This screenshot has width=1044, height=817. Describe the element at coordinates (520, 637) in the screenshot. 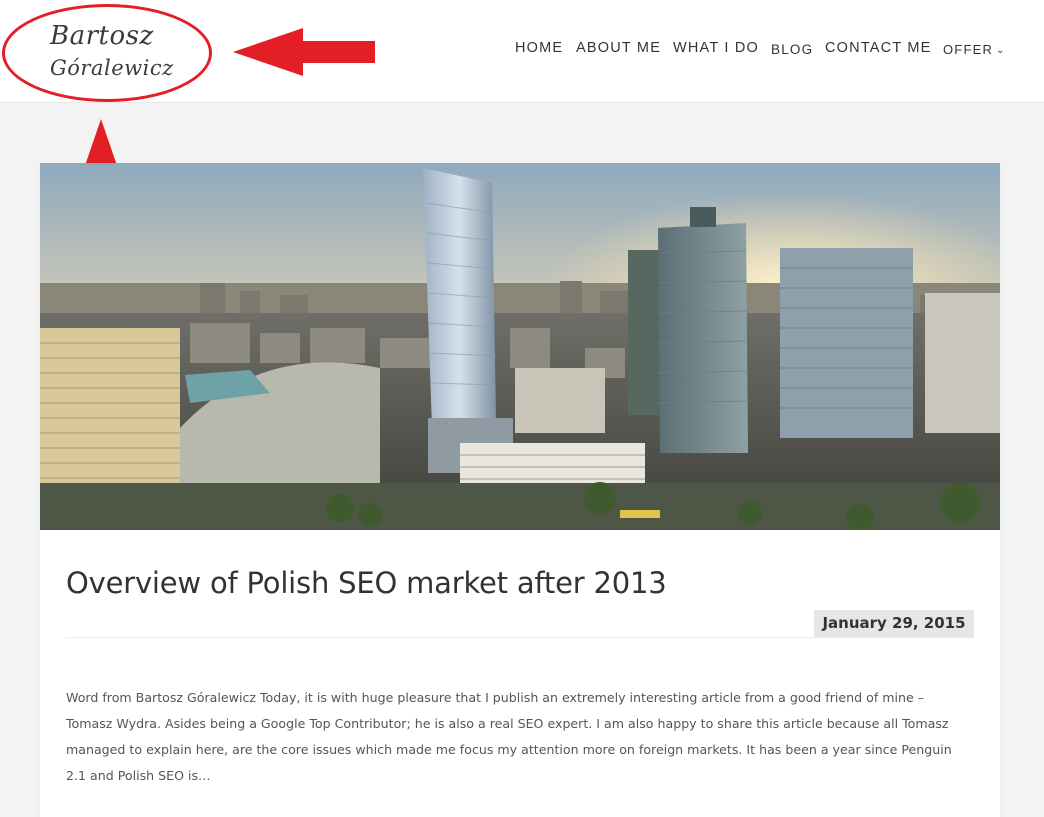

I see `title-divider` at that location.